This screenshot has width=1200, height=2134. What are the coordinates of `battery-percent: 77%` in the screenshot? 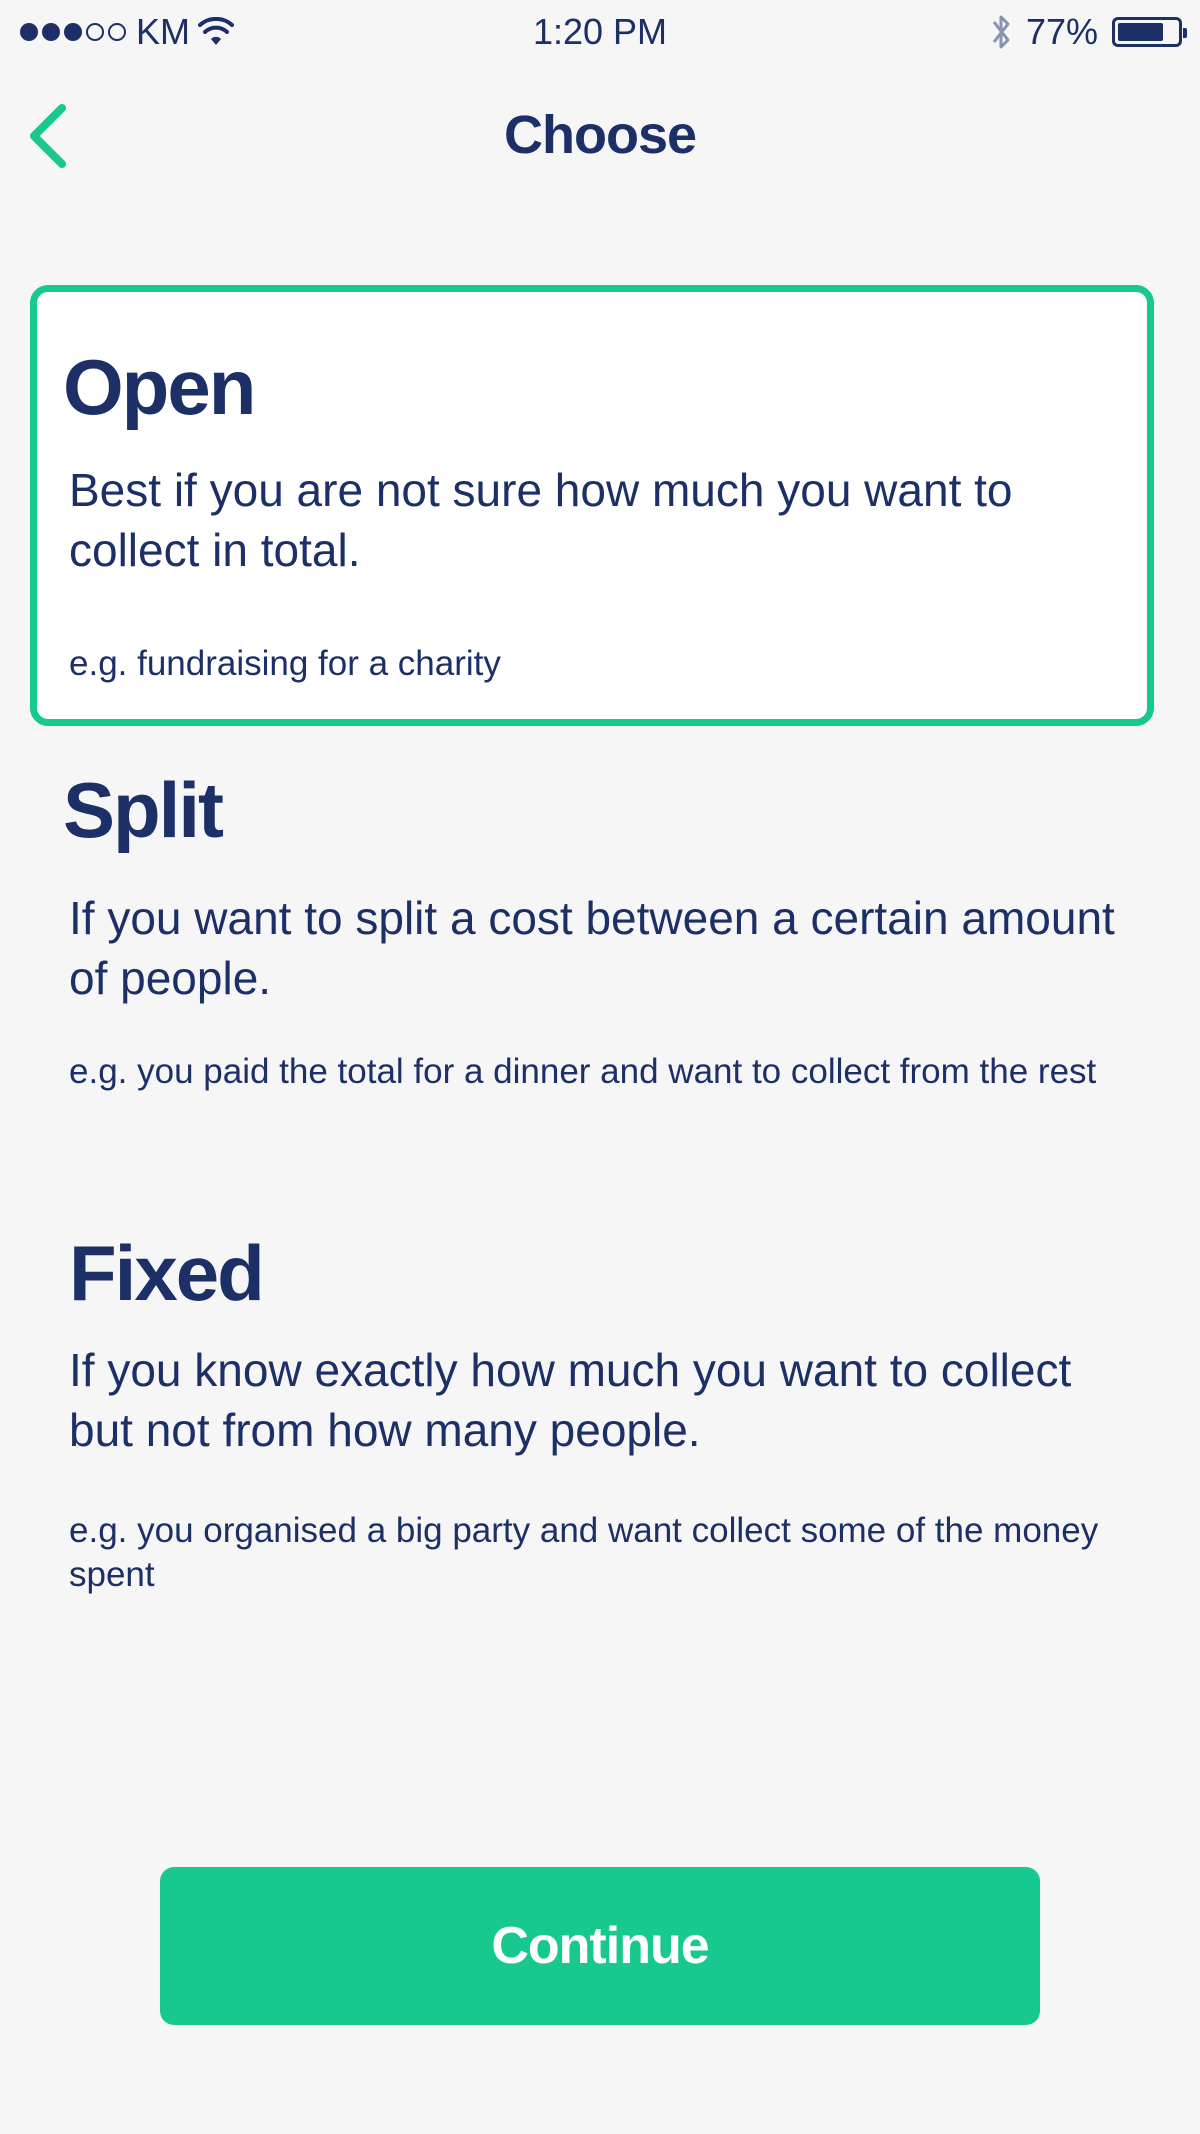 It's located at (1061, 31).